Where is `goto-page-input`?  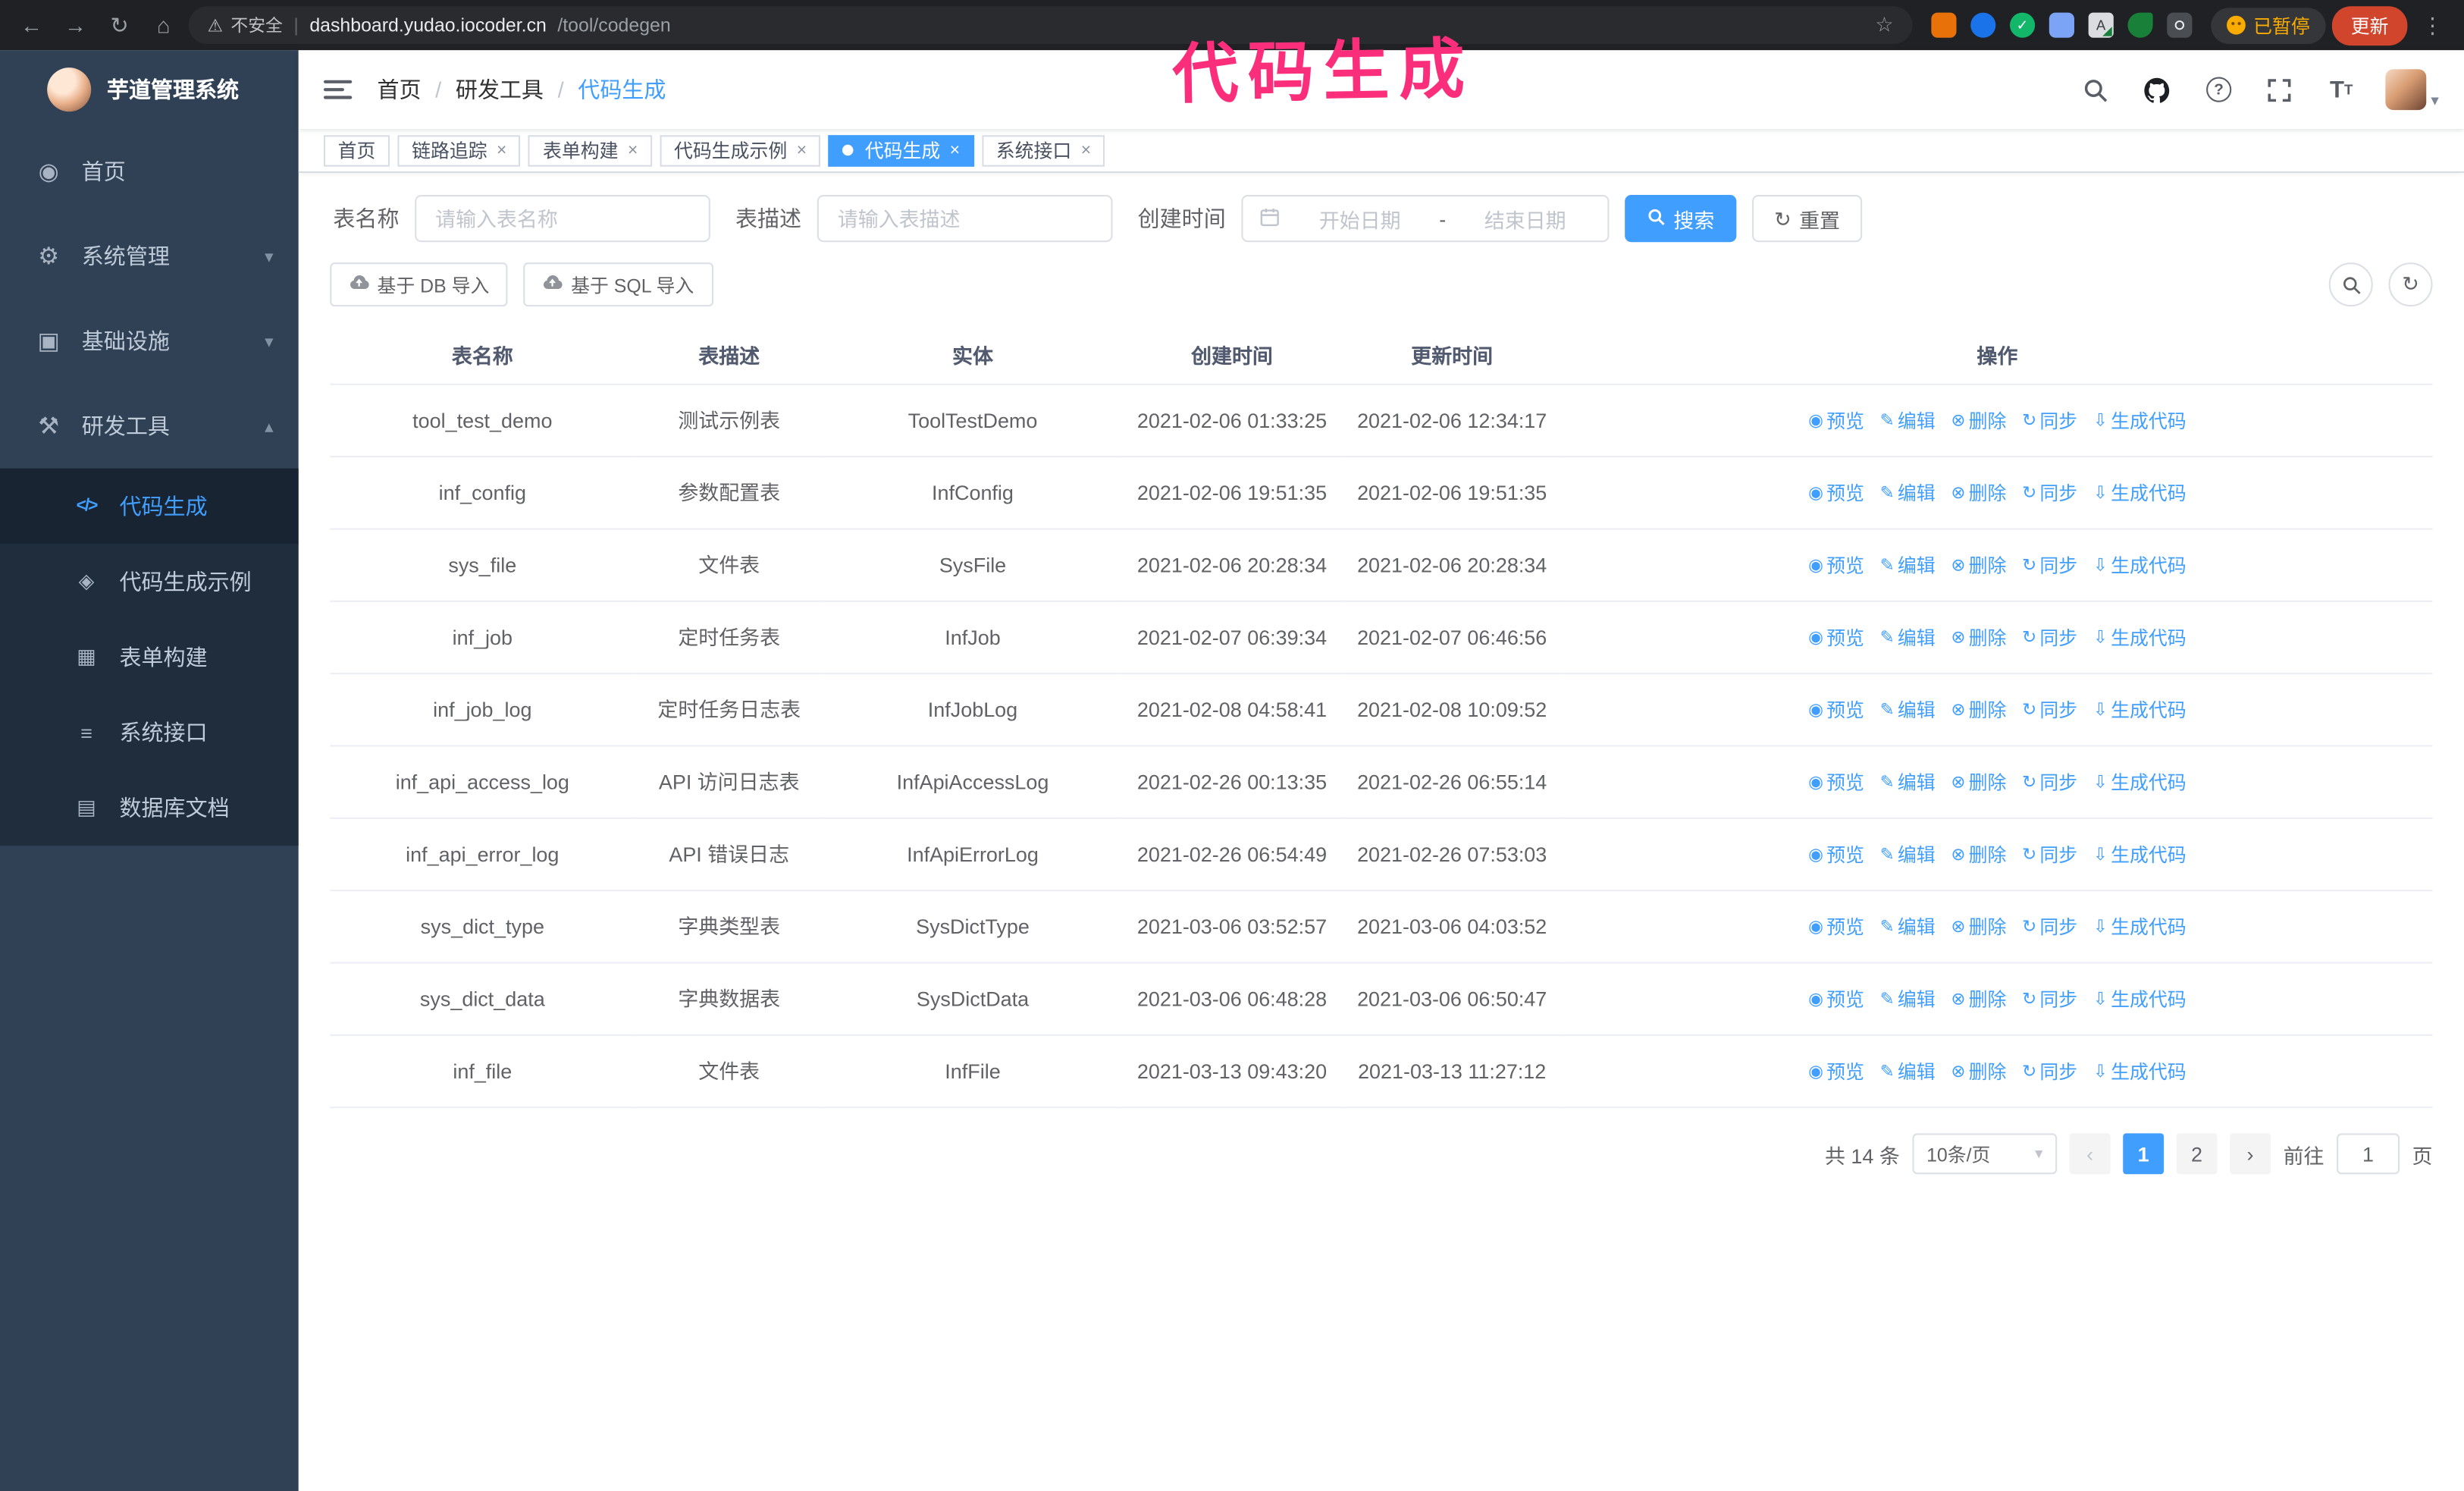 goto-page-input is located at coordinates (2368, 1154).